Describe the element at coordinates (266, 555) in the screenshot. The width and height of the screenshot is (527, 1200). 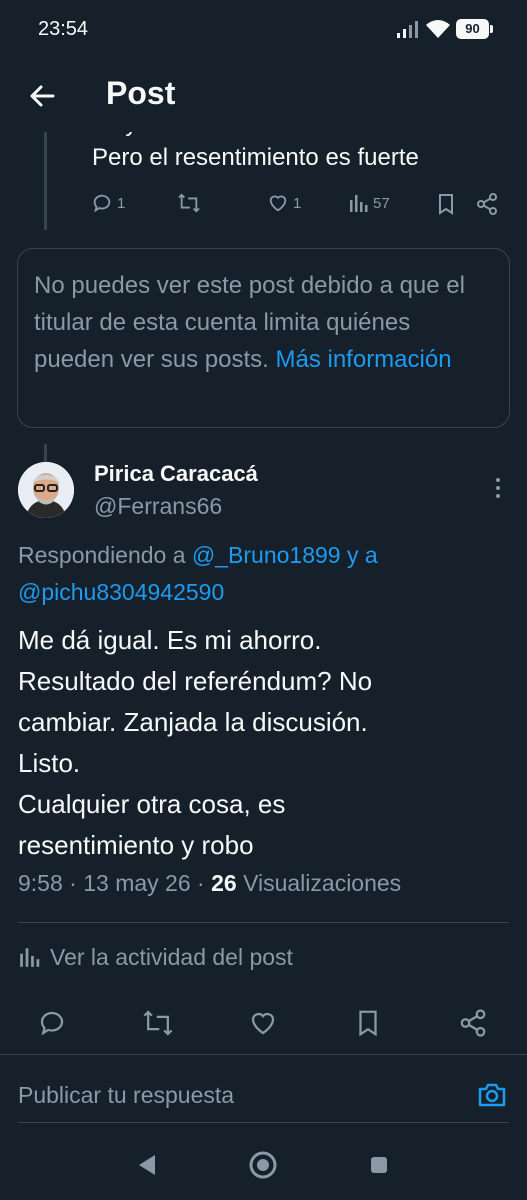
I see `mention-link-1: @_Bruno1899` at that location.